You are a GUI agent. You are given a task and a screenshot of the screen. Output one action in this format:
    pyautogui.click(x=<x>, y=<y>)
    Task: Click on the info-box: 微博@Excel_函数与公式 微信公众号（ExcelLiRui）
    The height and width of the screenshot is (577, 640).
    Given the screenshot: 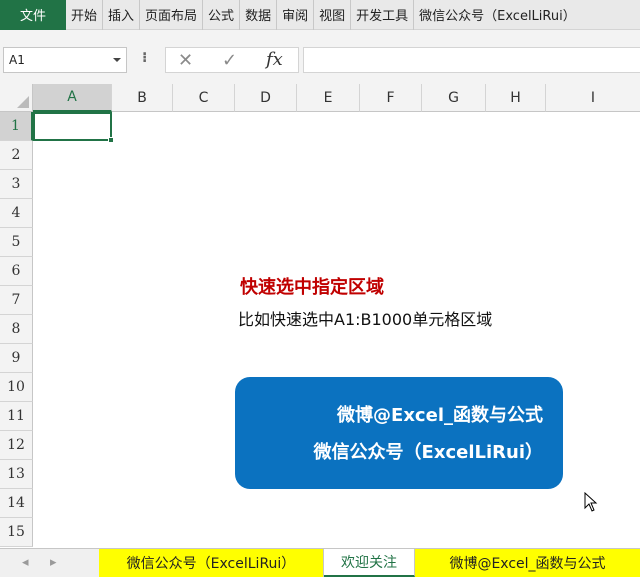 What is the action you would take?
    pyautogui.click(x=399, y=433)
    